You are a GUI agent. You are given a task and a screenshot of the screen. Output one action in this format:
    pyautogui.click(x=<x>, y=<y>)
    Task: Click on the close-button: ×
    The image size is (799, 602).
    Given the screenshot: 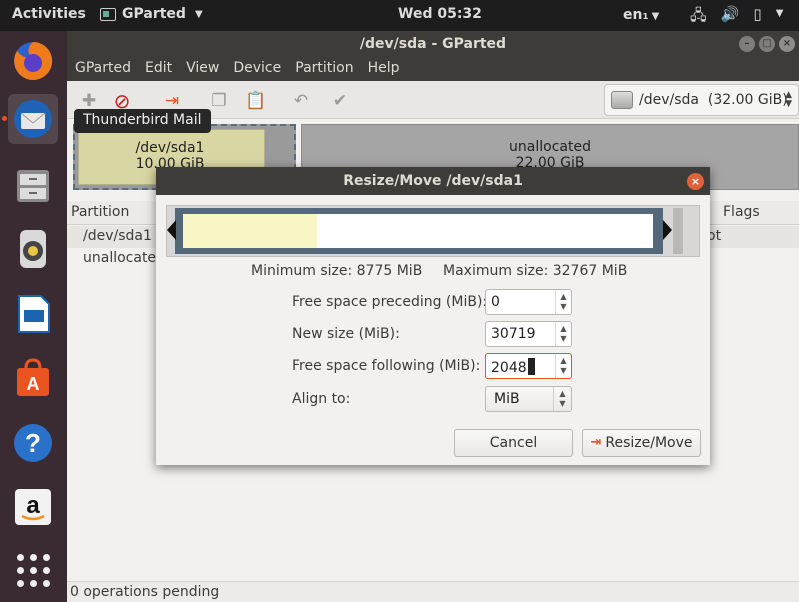 What is the action you would take?
    pyautogui.click(x=787, y=44)
    